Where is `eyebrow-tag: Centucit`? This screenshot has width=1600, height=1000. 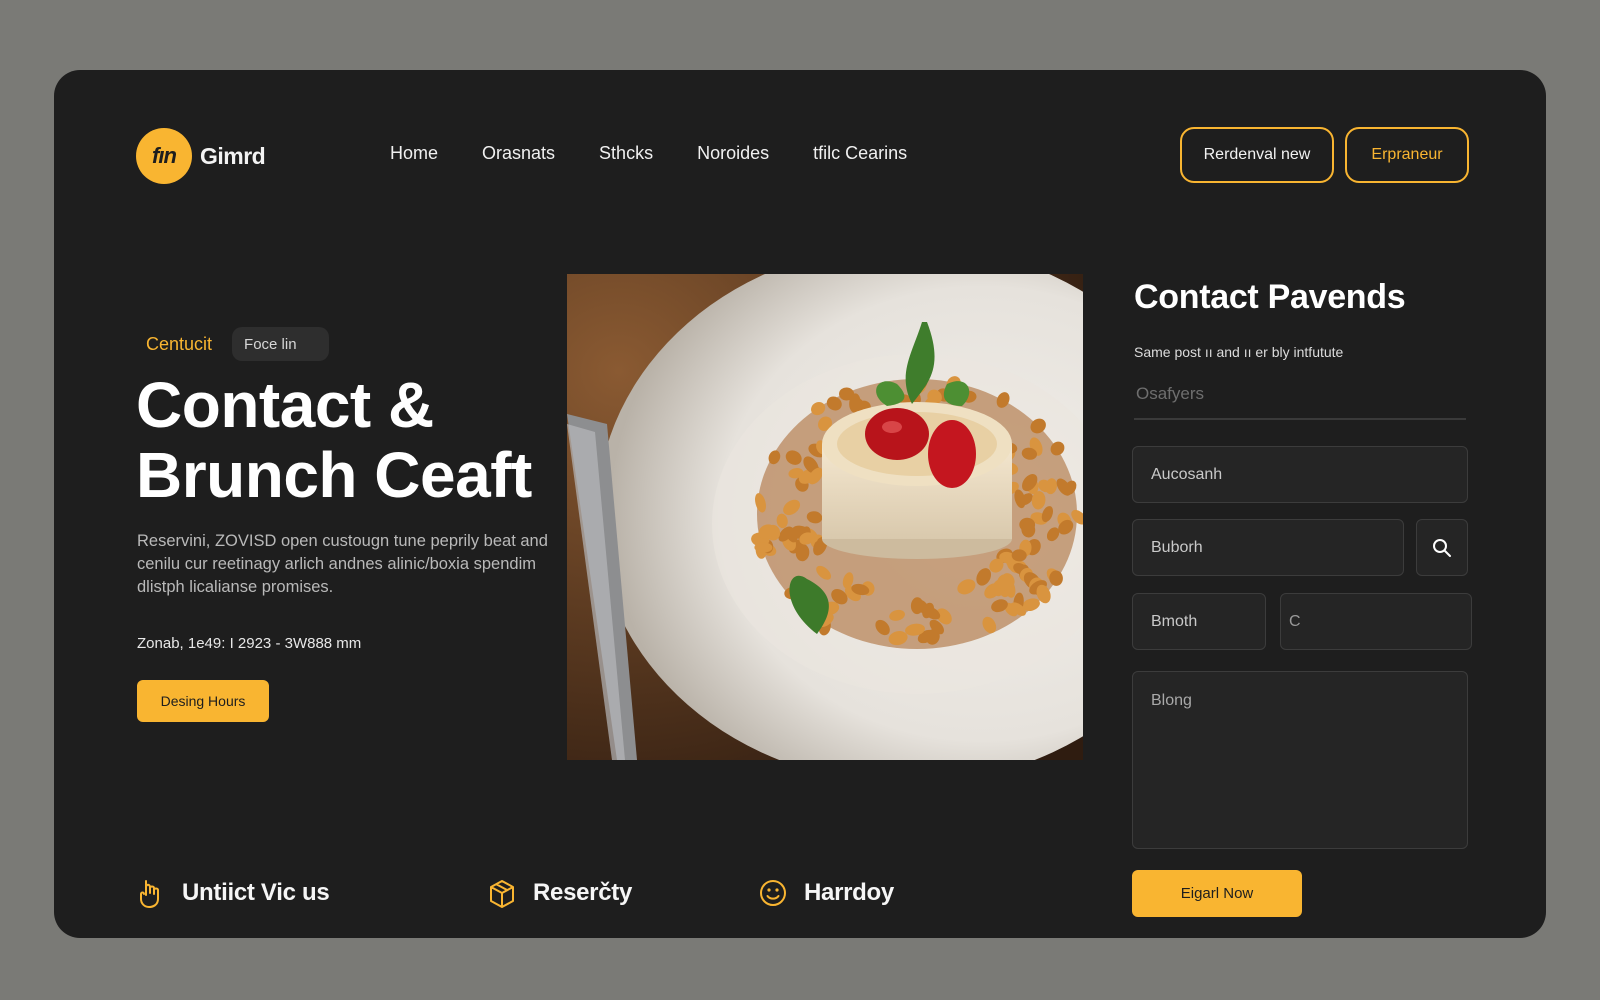 eyebrow-tag: Centucit is located at coordinates (179, 343).